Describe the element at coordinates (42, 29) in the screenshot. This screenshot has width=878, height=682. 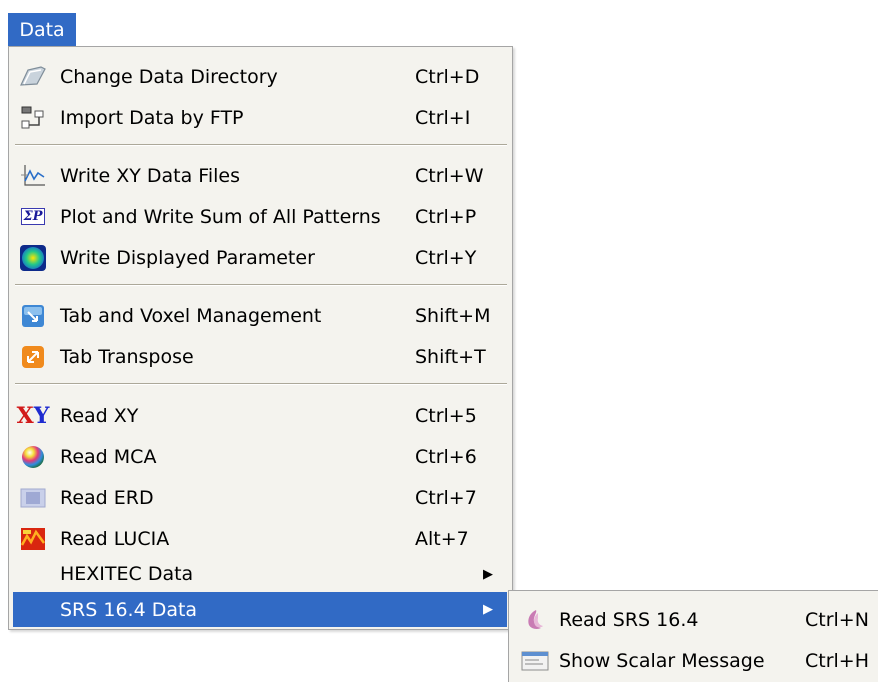
I see `menu-data: Data` at that location.